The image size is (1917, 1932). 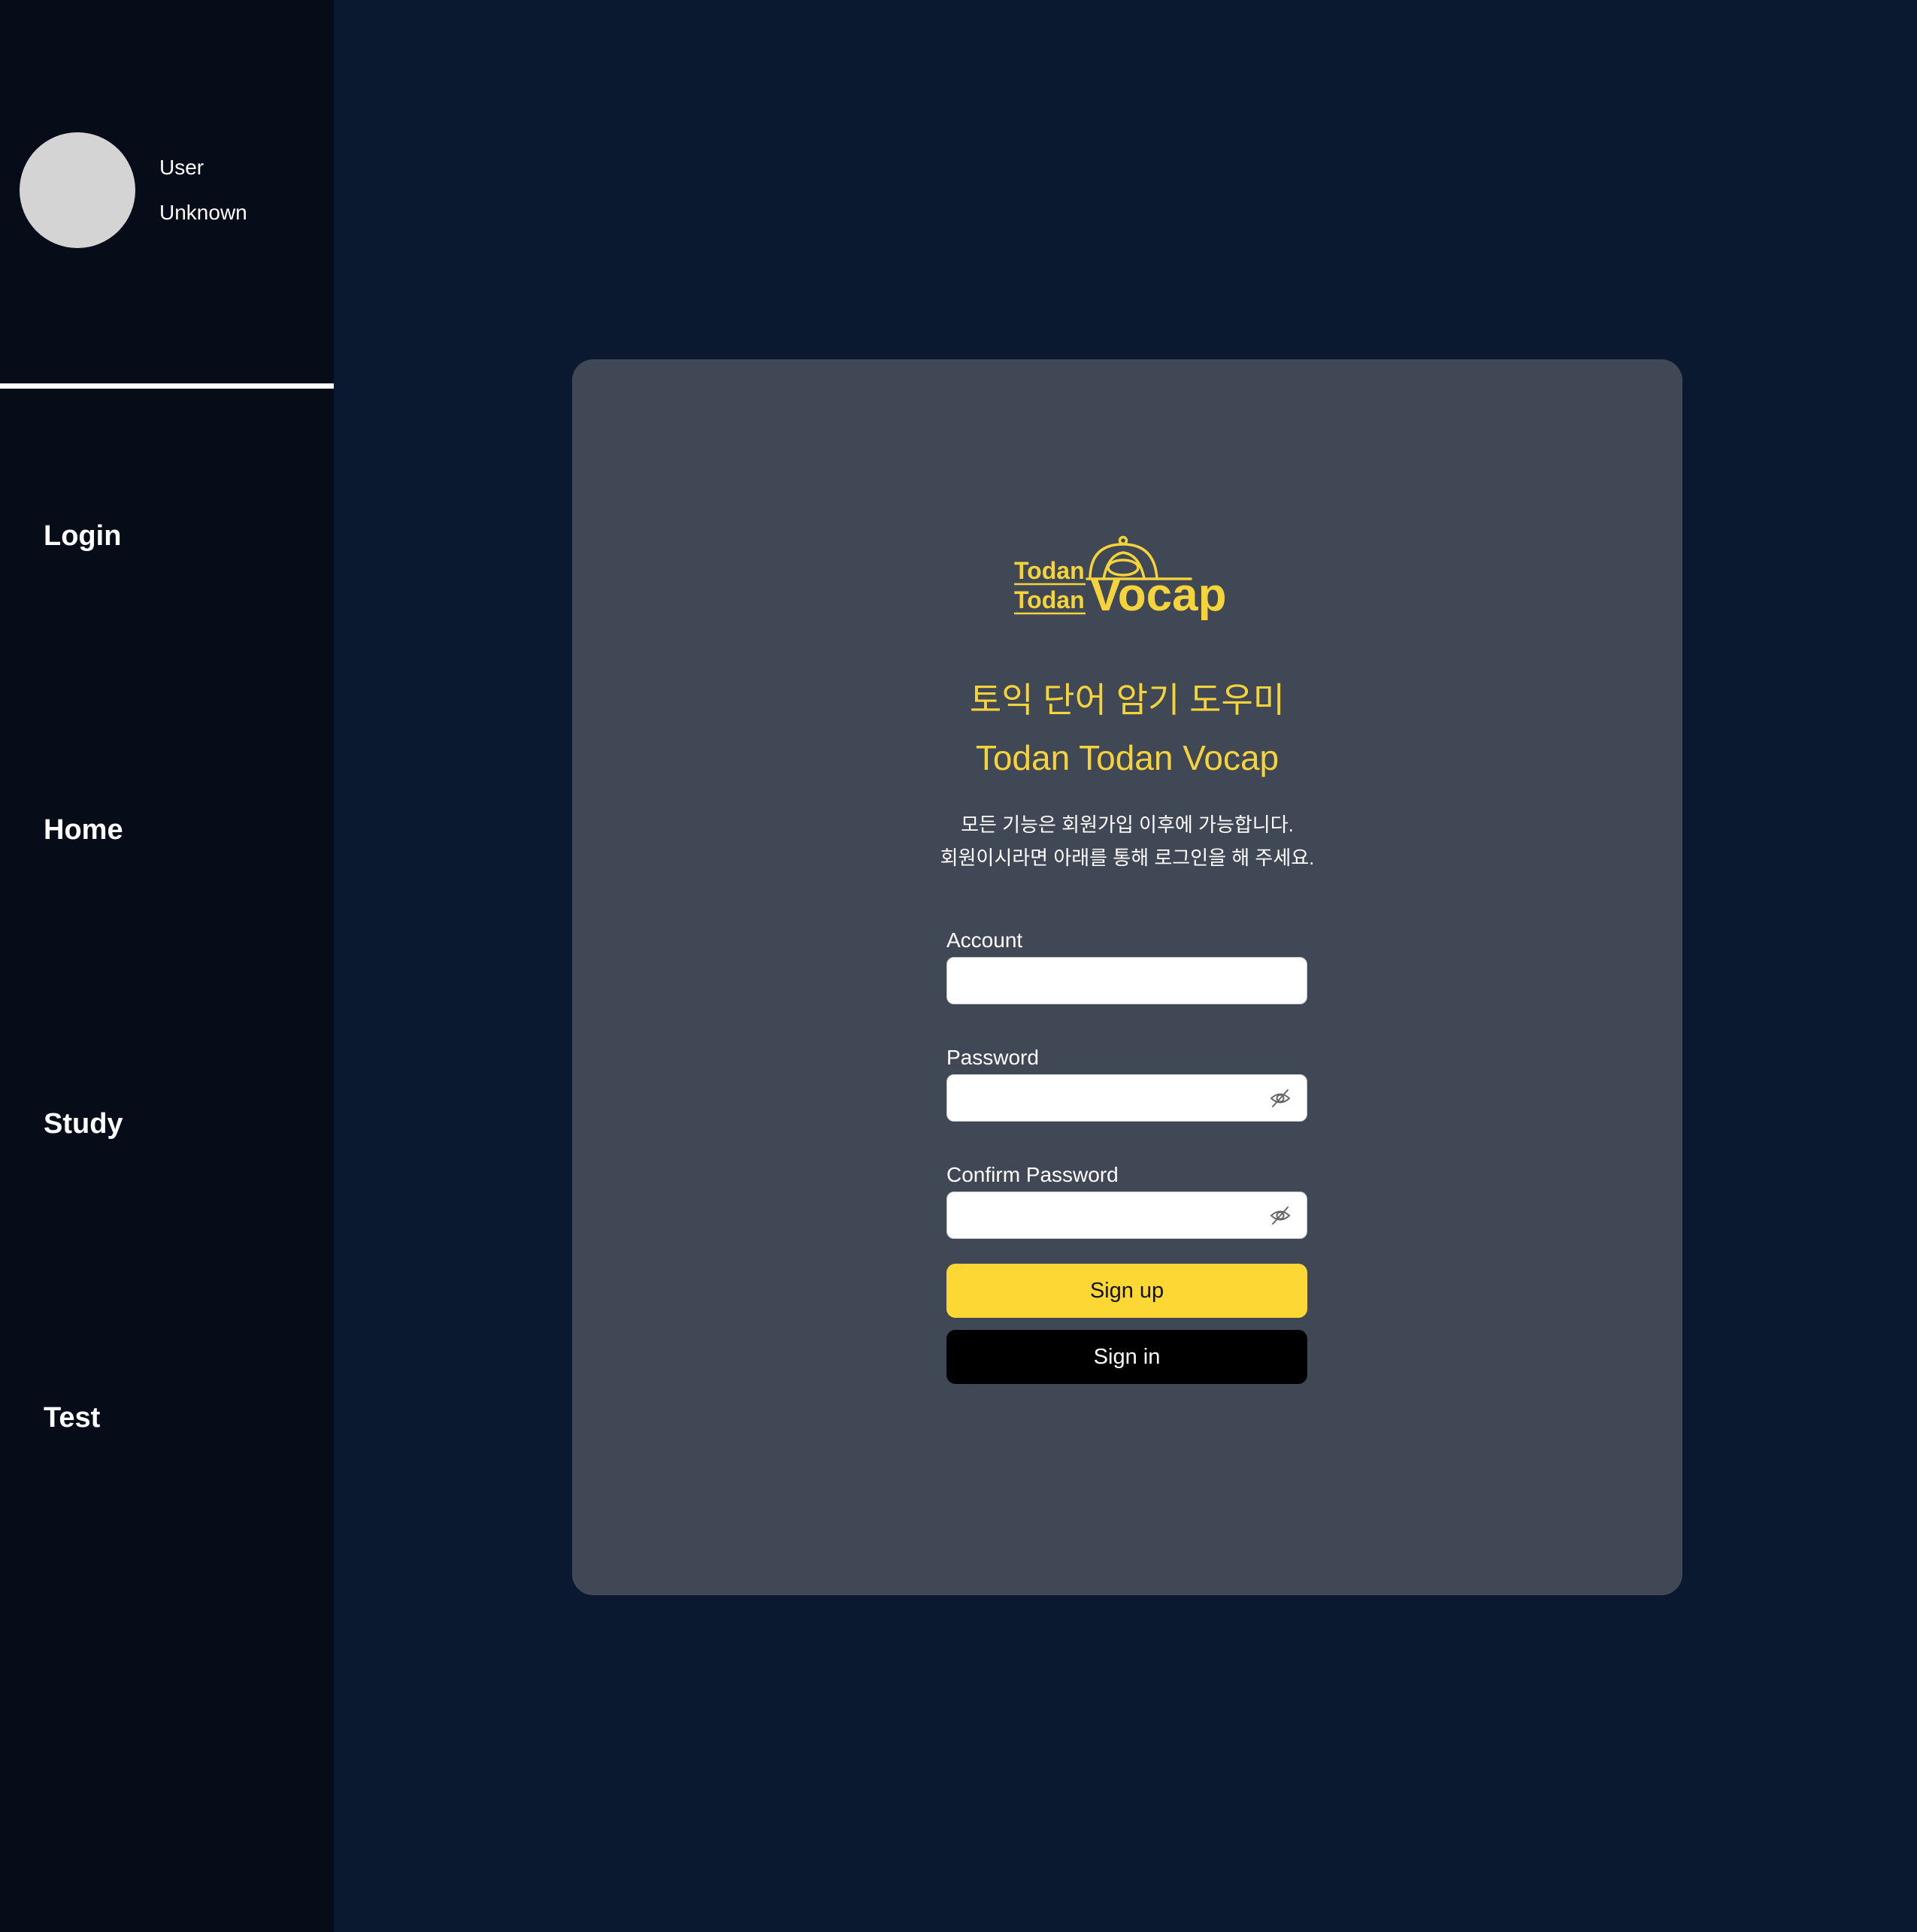 I want to click on profile-panel: User Unknown, so click(x=167, y=191).